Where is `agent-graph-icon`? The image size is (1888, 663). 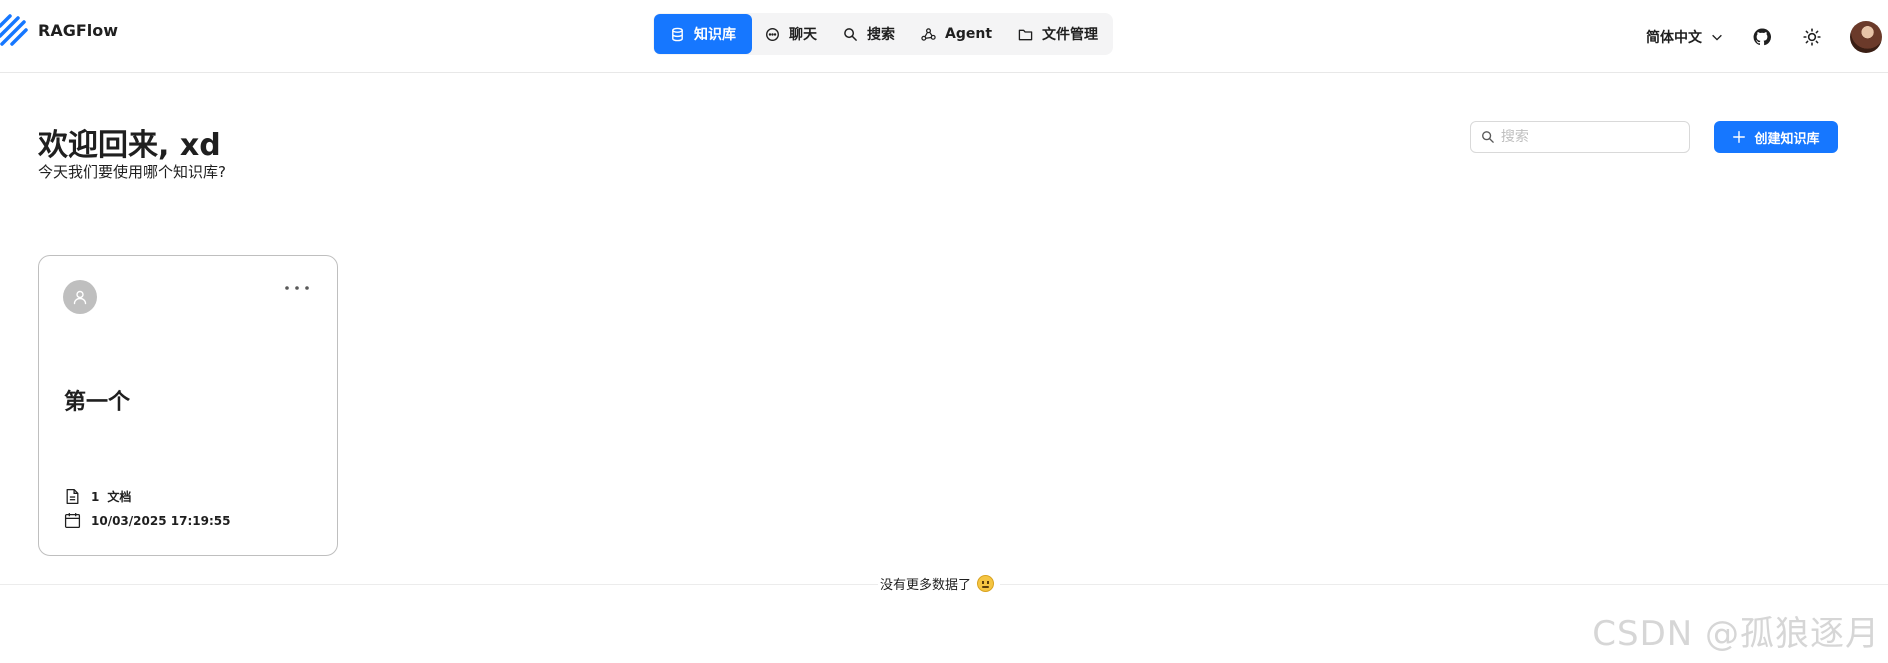 agent-graph-icon is located at coordinates (928, 34).